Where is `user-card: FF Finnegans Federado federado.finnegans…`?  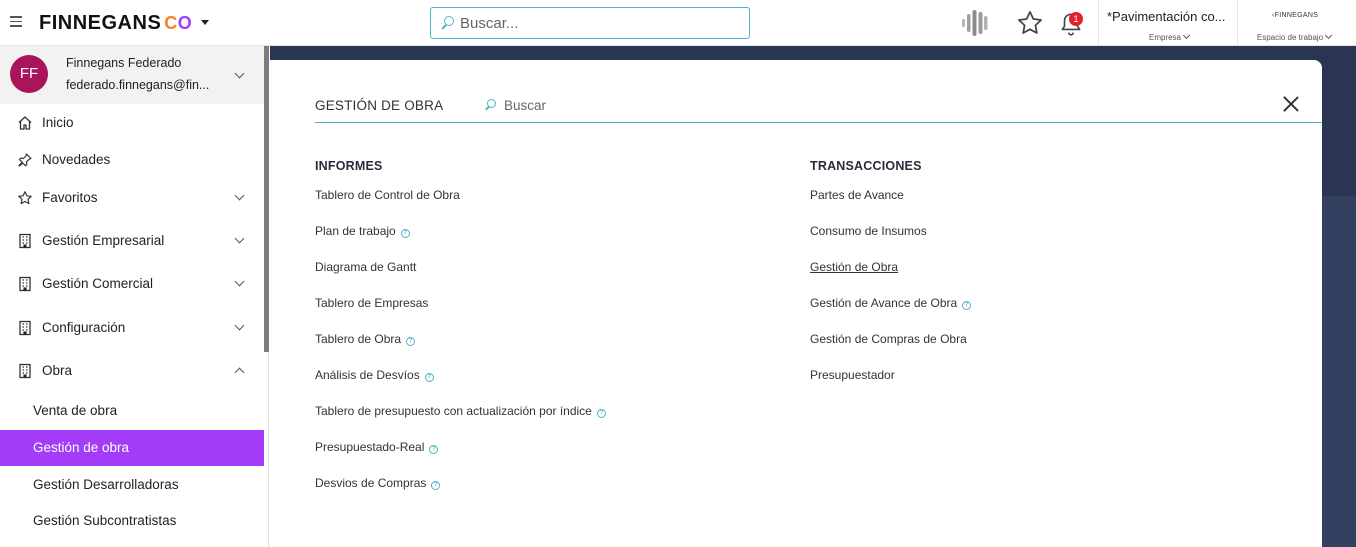
user-card: FF Finnegans Federado federado.finnegans… is located at coordinates (132, 75).